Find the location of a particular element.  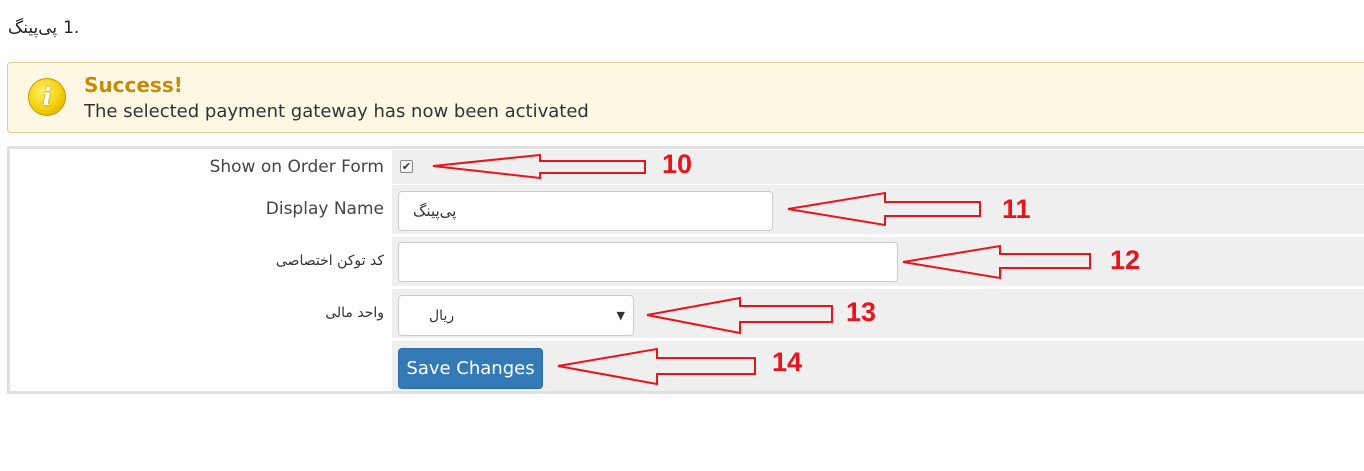

heading-title: پی‌پینگ is located at coordinates (33, 28).